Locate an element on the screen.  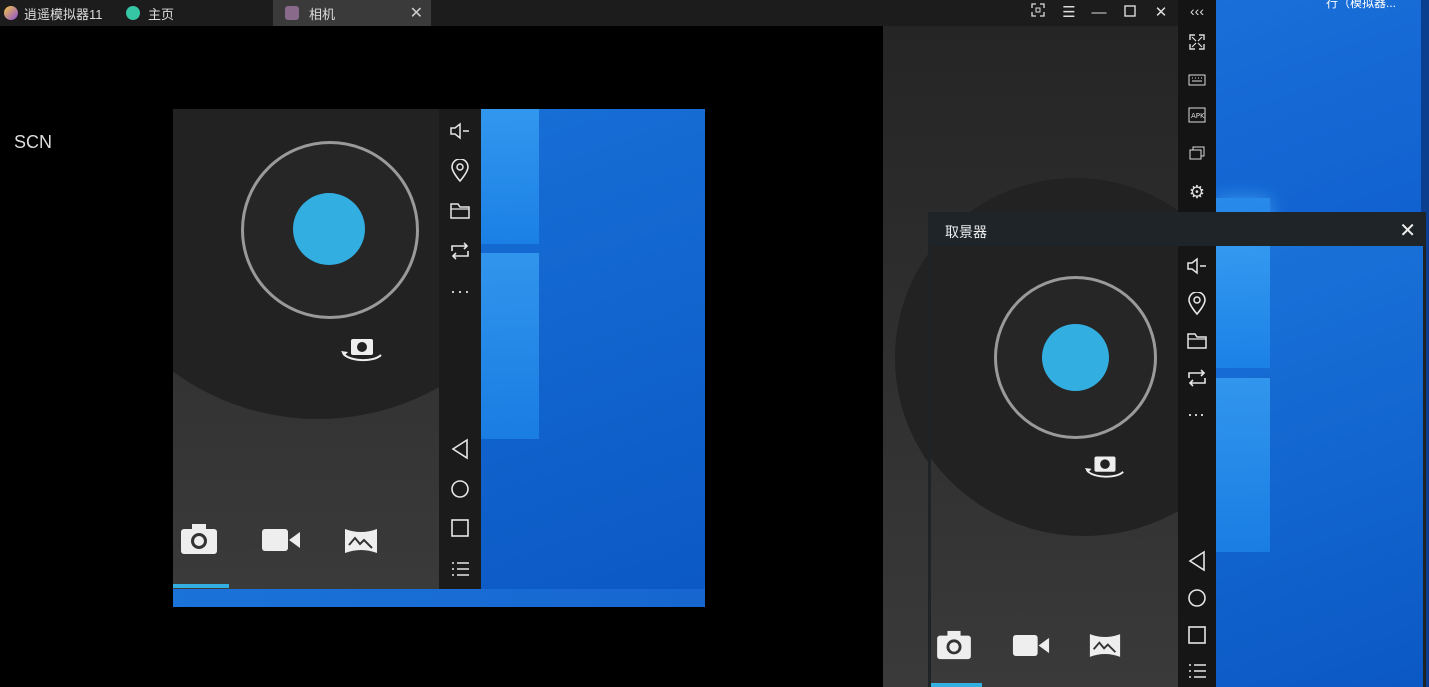
keyboard-icon is located at coordinates (1197, 81).